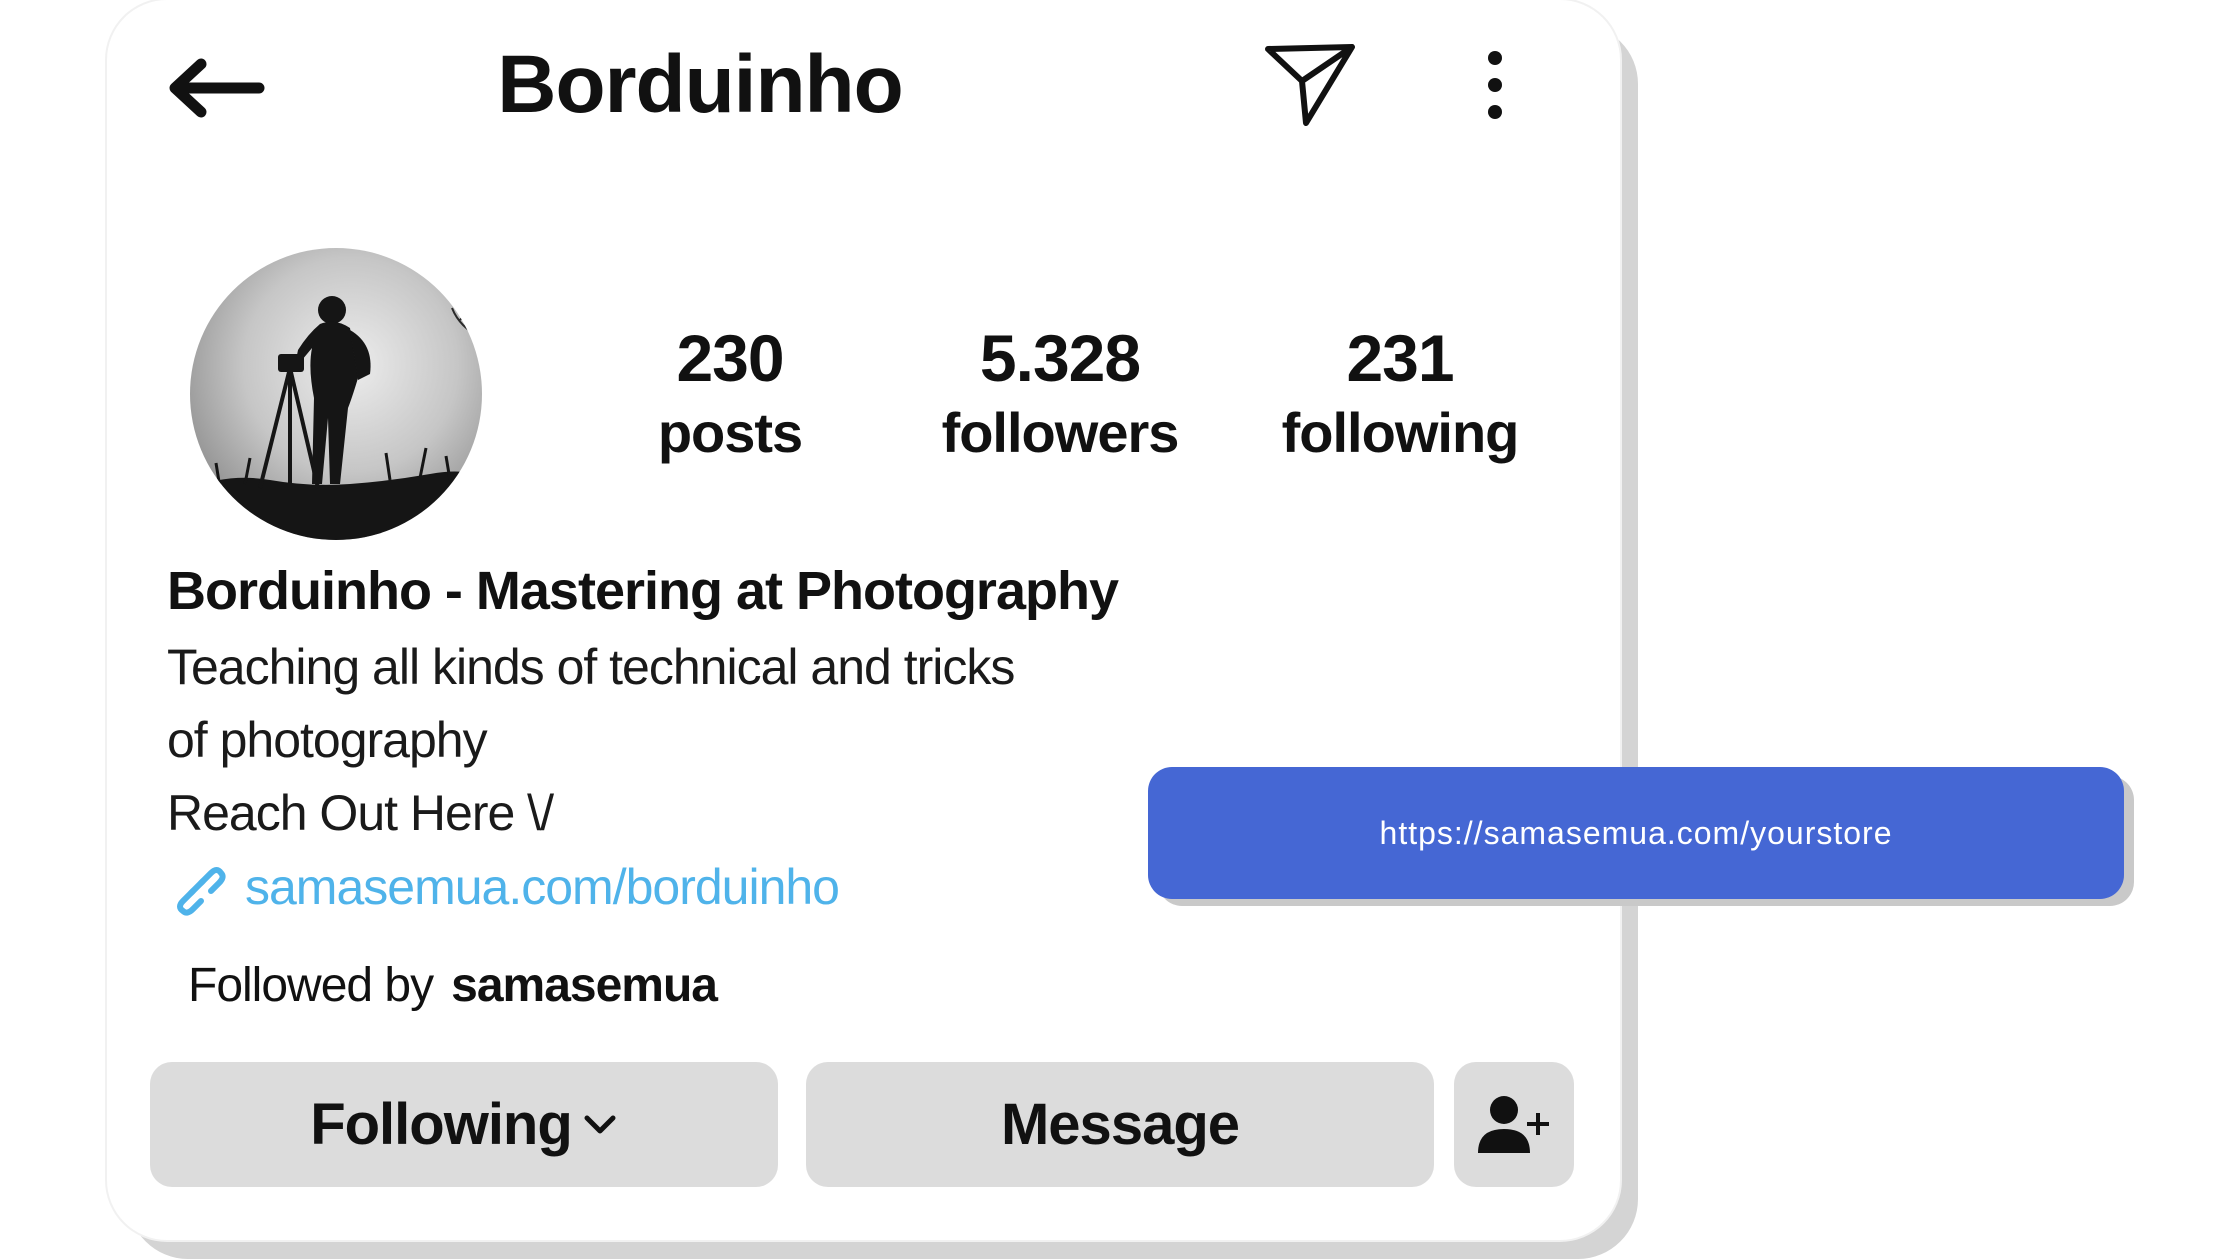 The image size is (2240, 1260). I want to click on arrow-left-icon, so click(217, 87).